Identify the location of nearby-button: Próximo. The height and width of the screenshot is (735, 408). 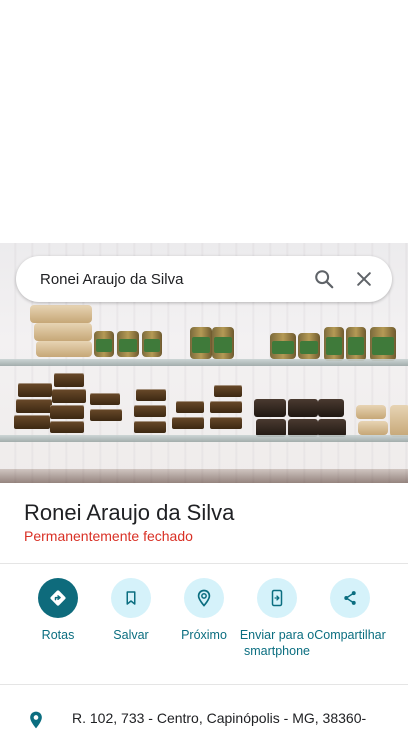
(204, 610).